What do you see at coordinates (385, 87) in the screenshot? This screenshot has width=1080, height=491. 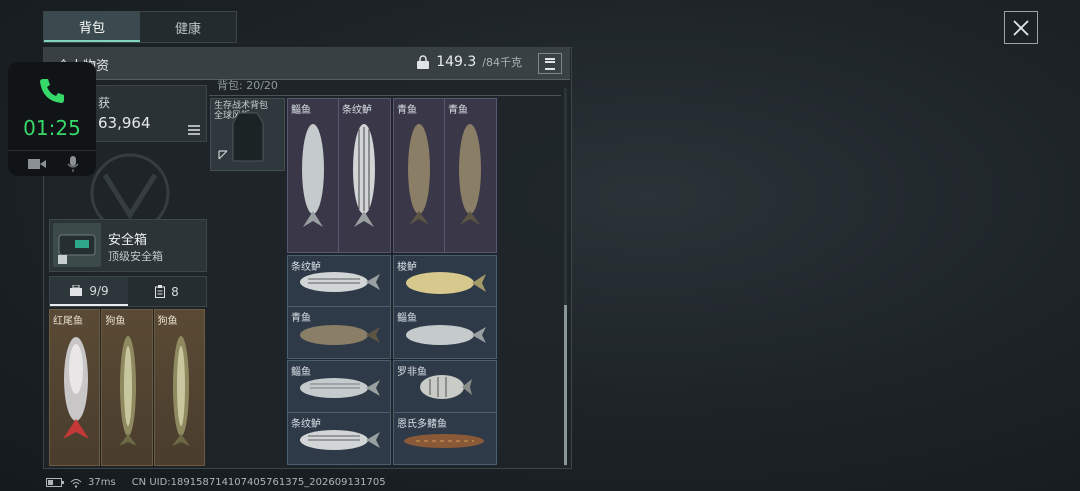 I see `backpack-header: 背包: 20/20` at bounding box center [385, 87].